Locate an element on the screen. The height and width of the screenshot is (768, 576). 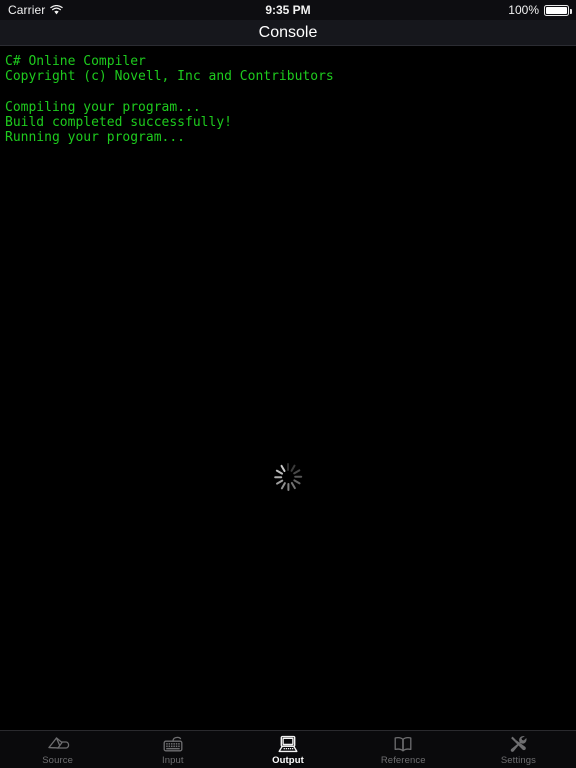
tab-output: Output is located at coordinates (287, 749).